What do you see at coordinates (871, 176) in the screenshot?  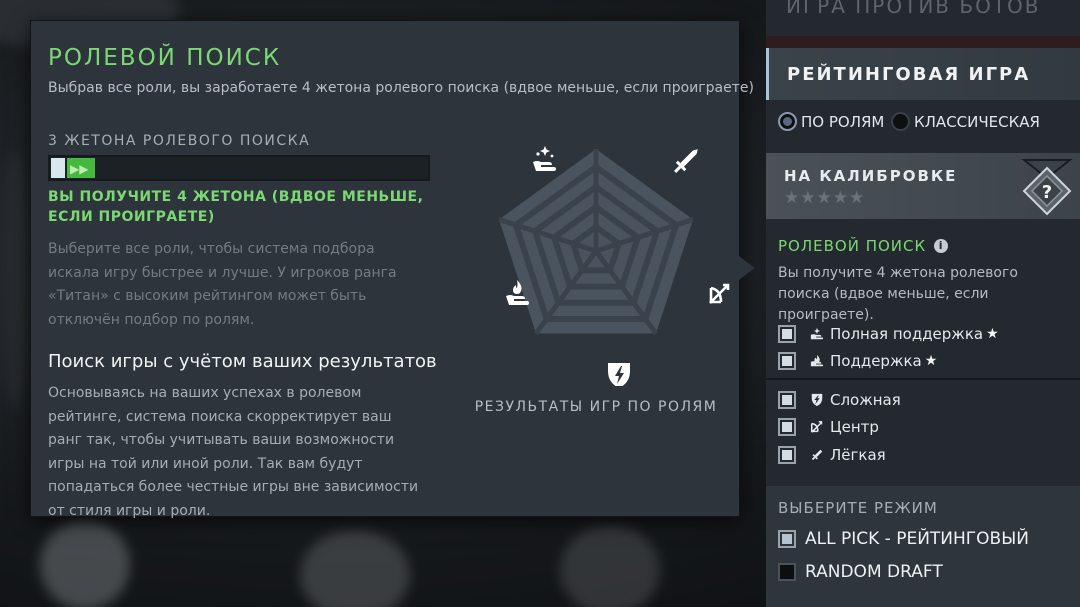 I see `calibration-title: НА КАЛИБРОВКЕ` at bounding box center [871, 176].